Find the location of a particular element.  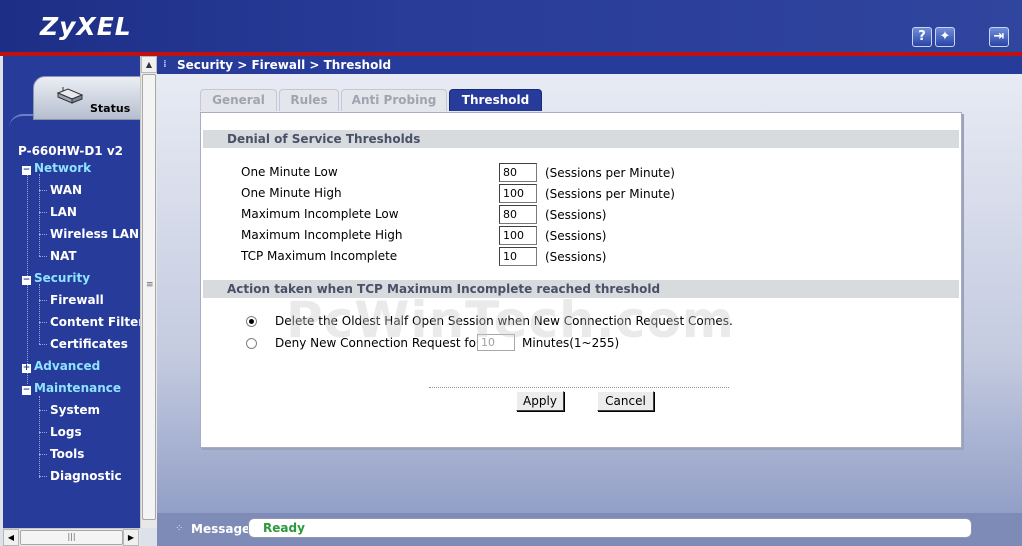

one-minute-high-label: One Minute High is located at coordinates (291, 193).